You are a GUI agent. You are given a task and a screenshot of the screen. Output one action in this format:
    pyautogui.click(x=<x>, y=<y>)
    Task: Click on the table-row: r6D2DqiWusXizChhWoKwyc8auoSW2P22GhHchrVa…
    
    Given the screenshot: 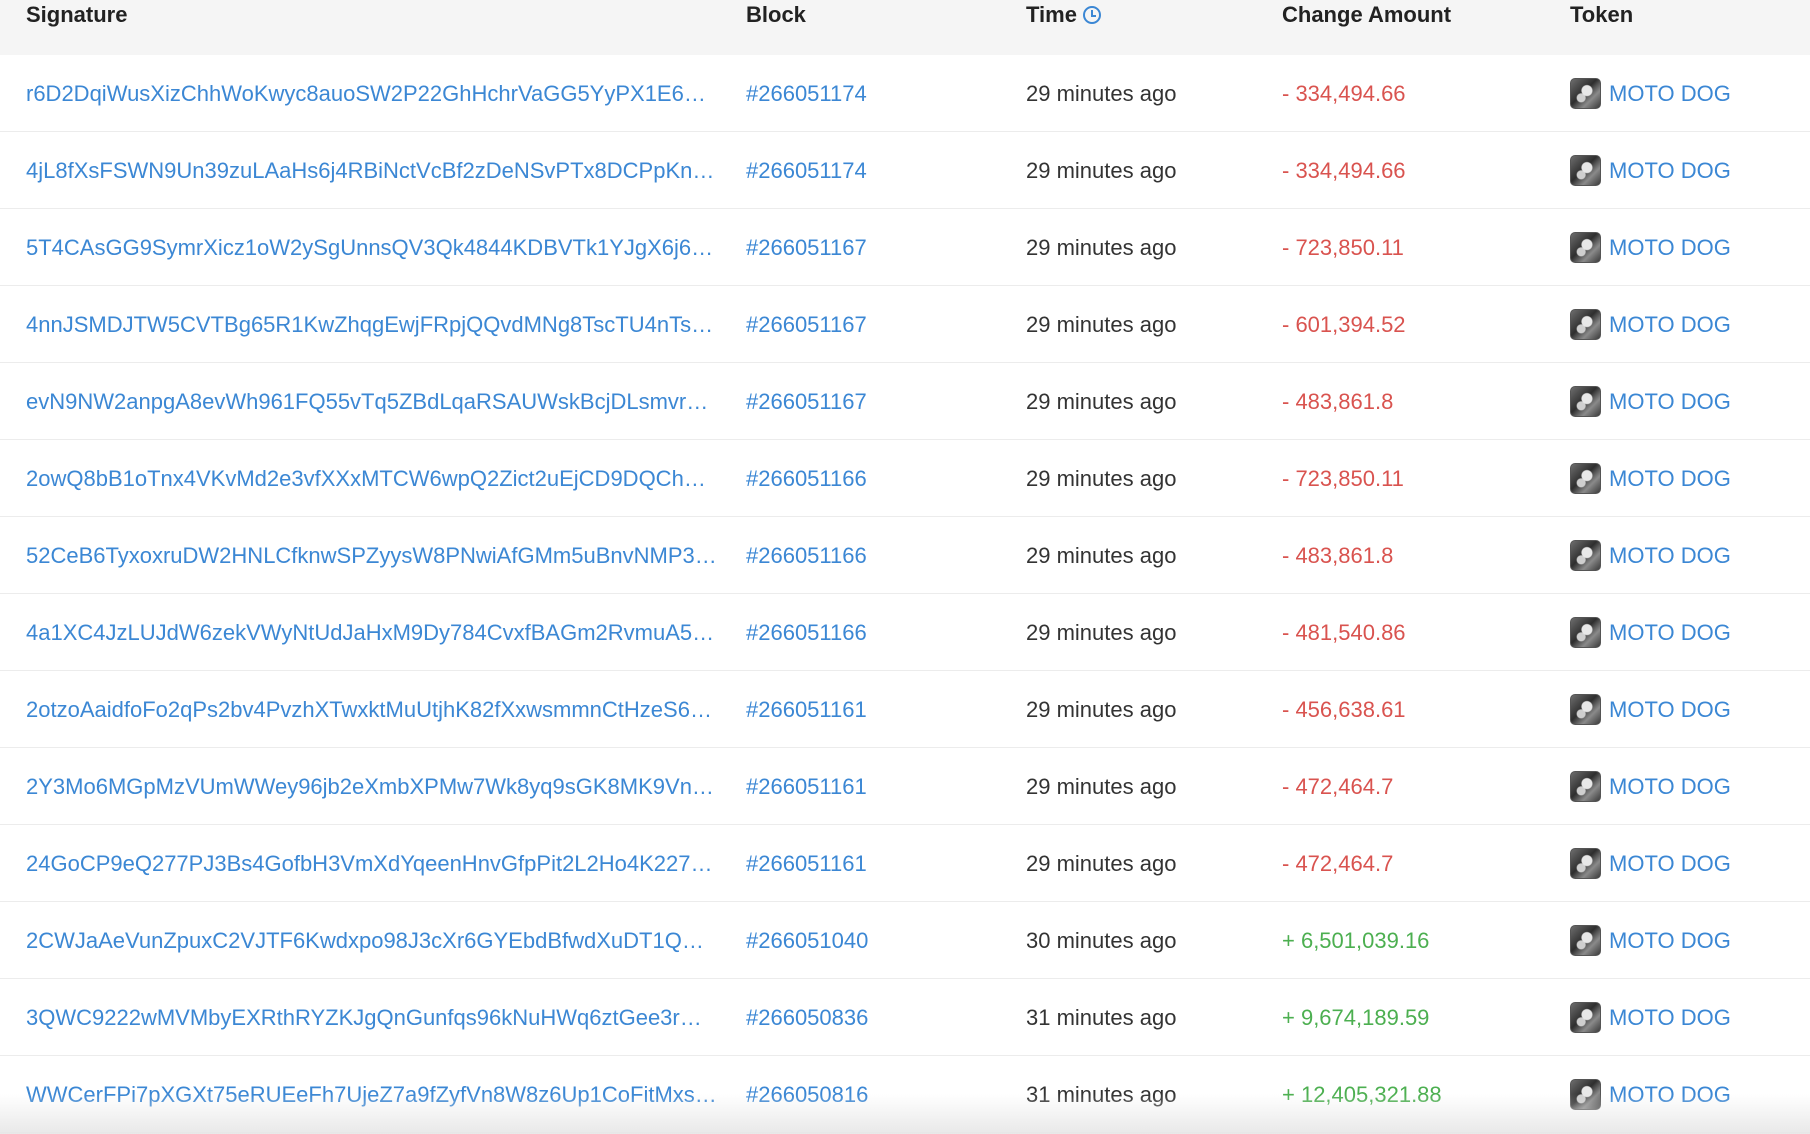 What is the action you would take?
    pyautogui.click(x=905, y=93)
    